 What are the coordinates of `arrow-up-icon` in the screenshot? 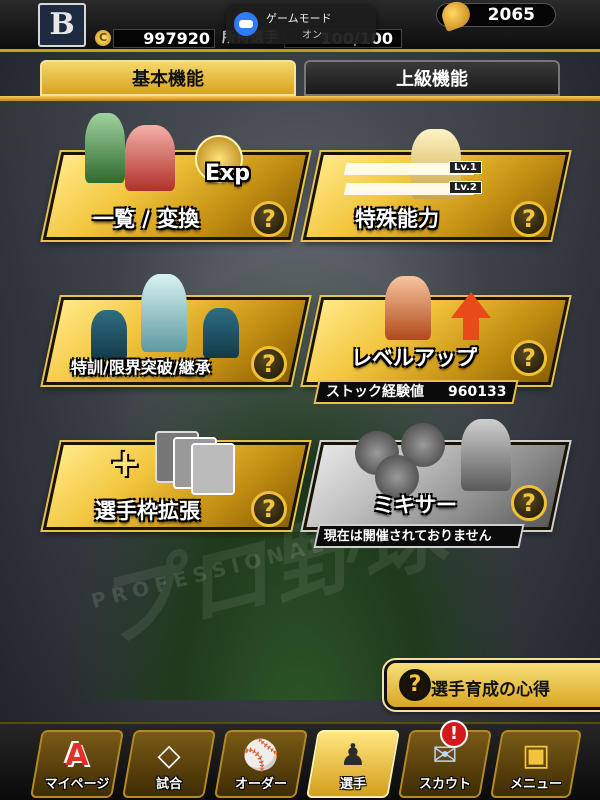 It's located at (471, 305).